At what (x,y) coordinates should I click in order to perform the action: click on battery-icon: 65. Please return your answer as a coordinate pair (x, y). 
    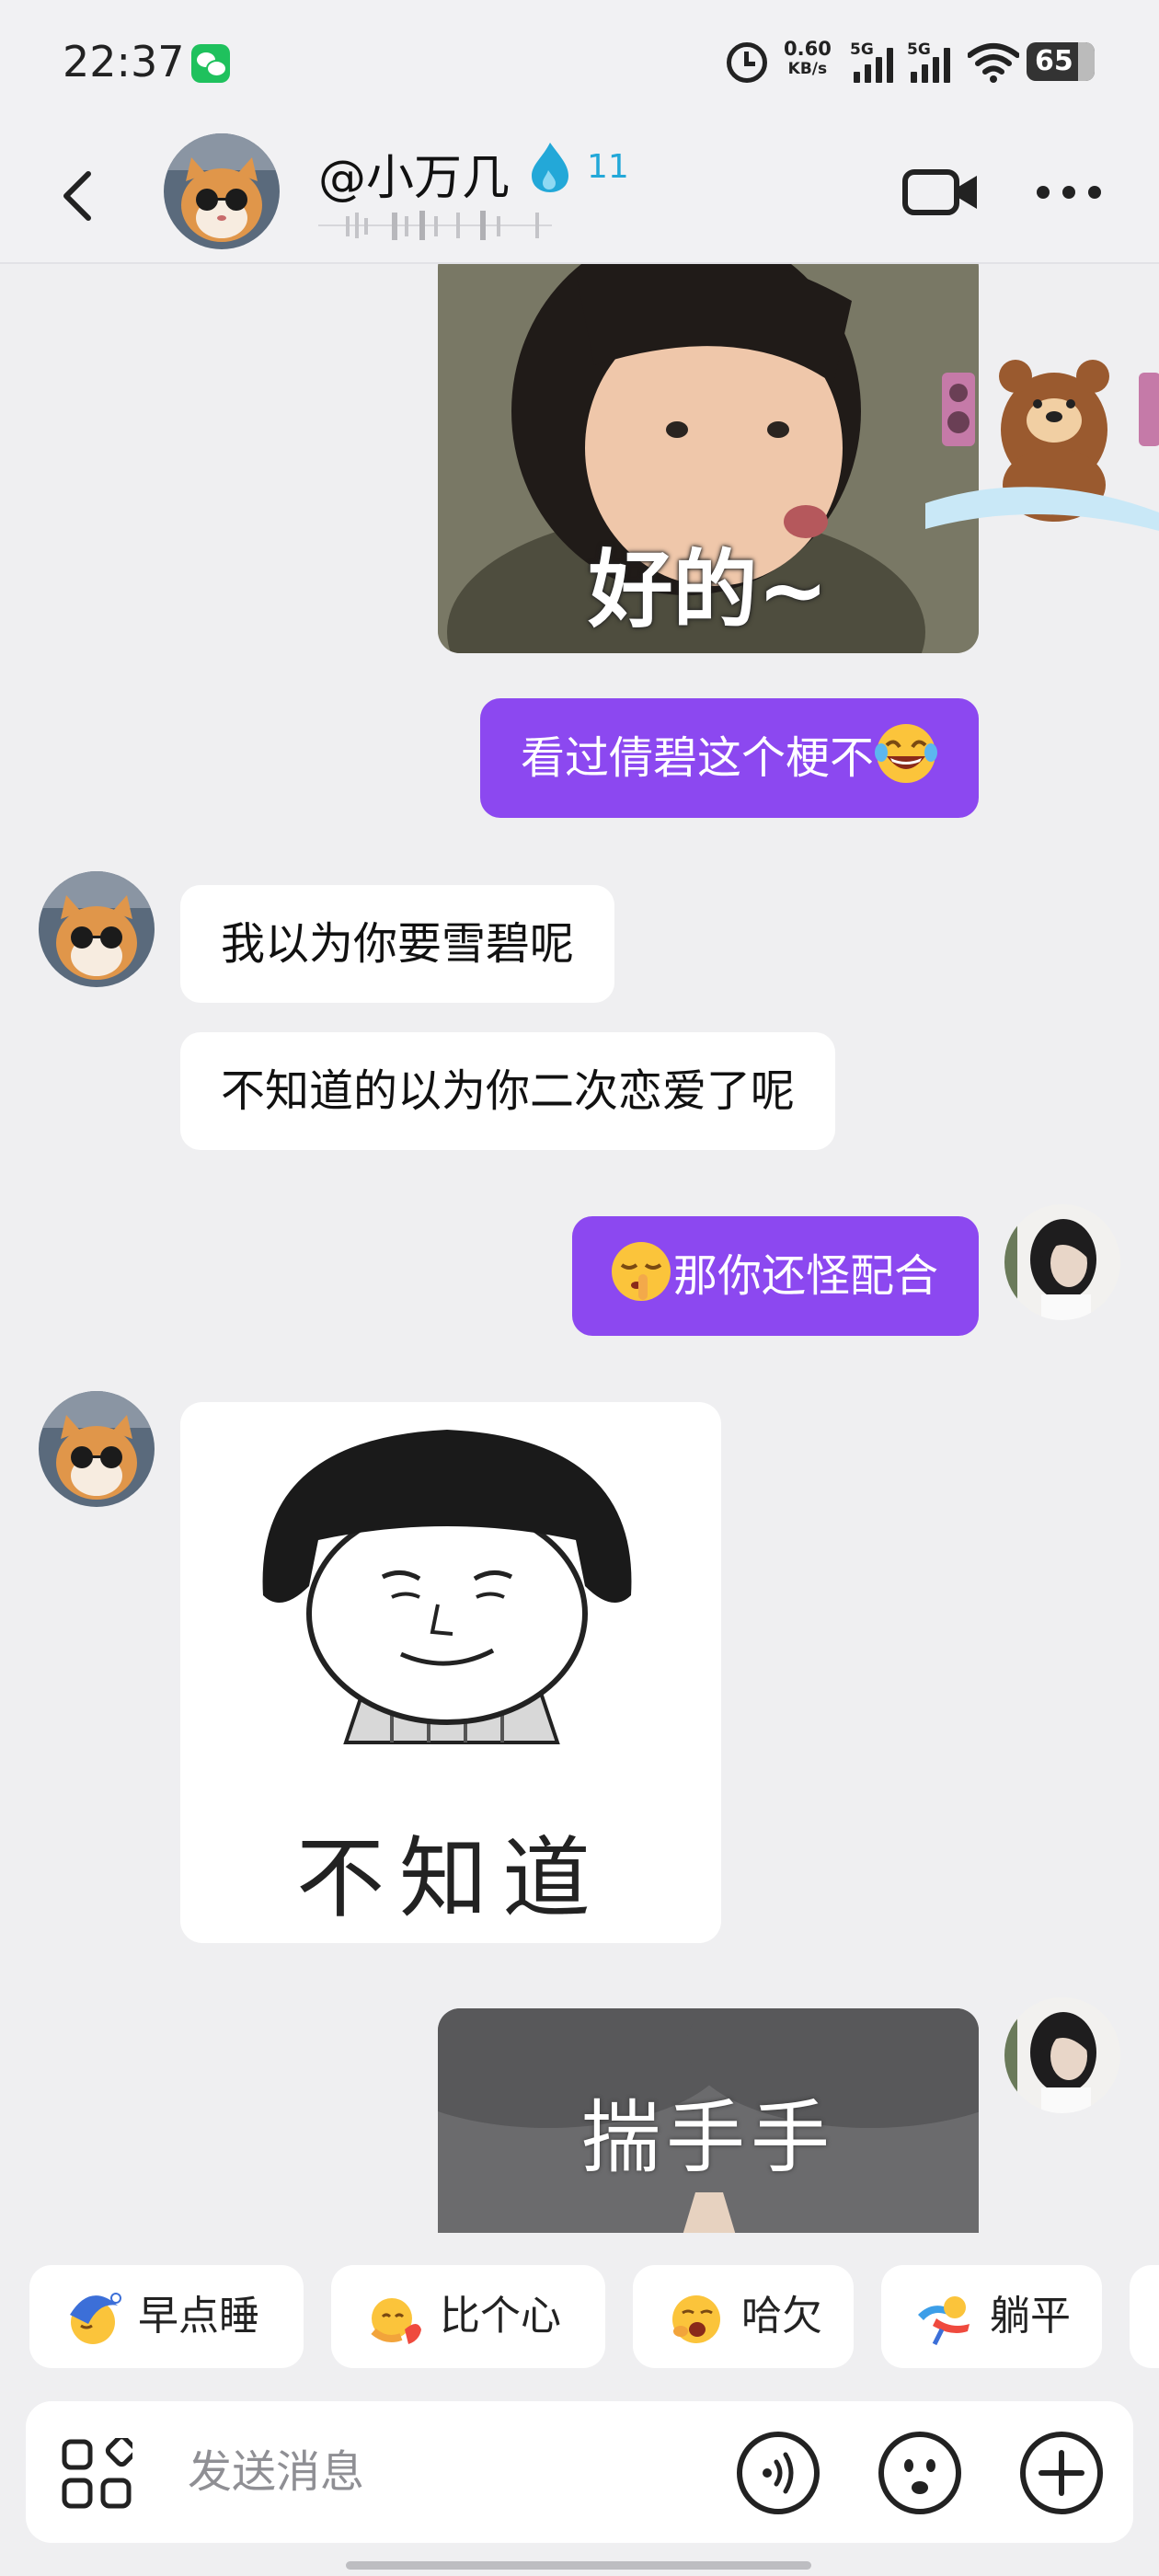
    Looking at the image, I should click on (1061, 61).